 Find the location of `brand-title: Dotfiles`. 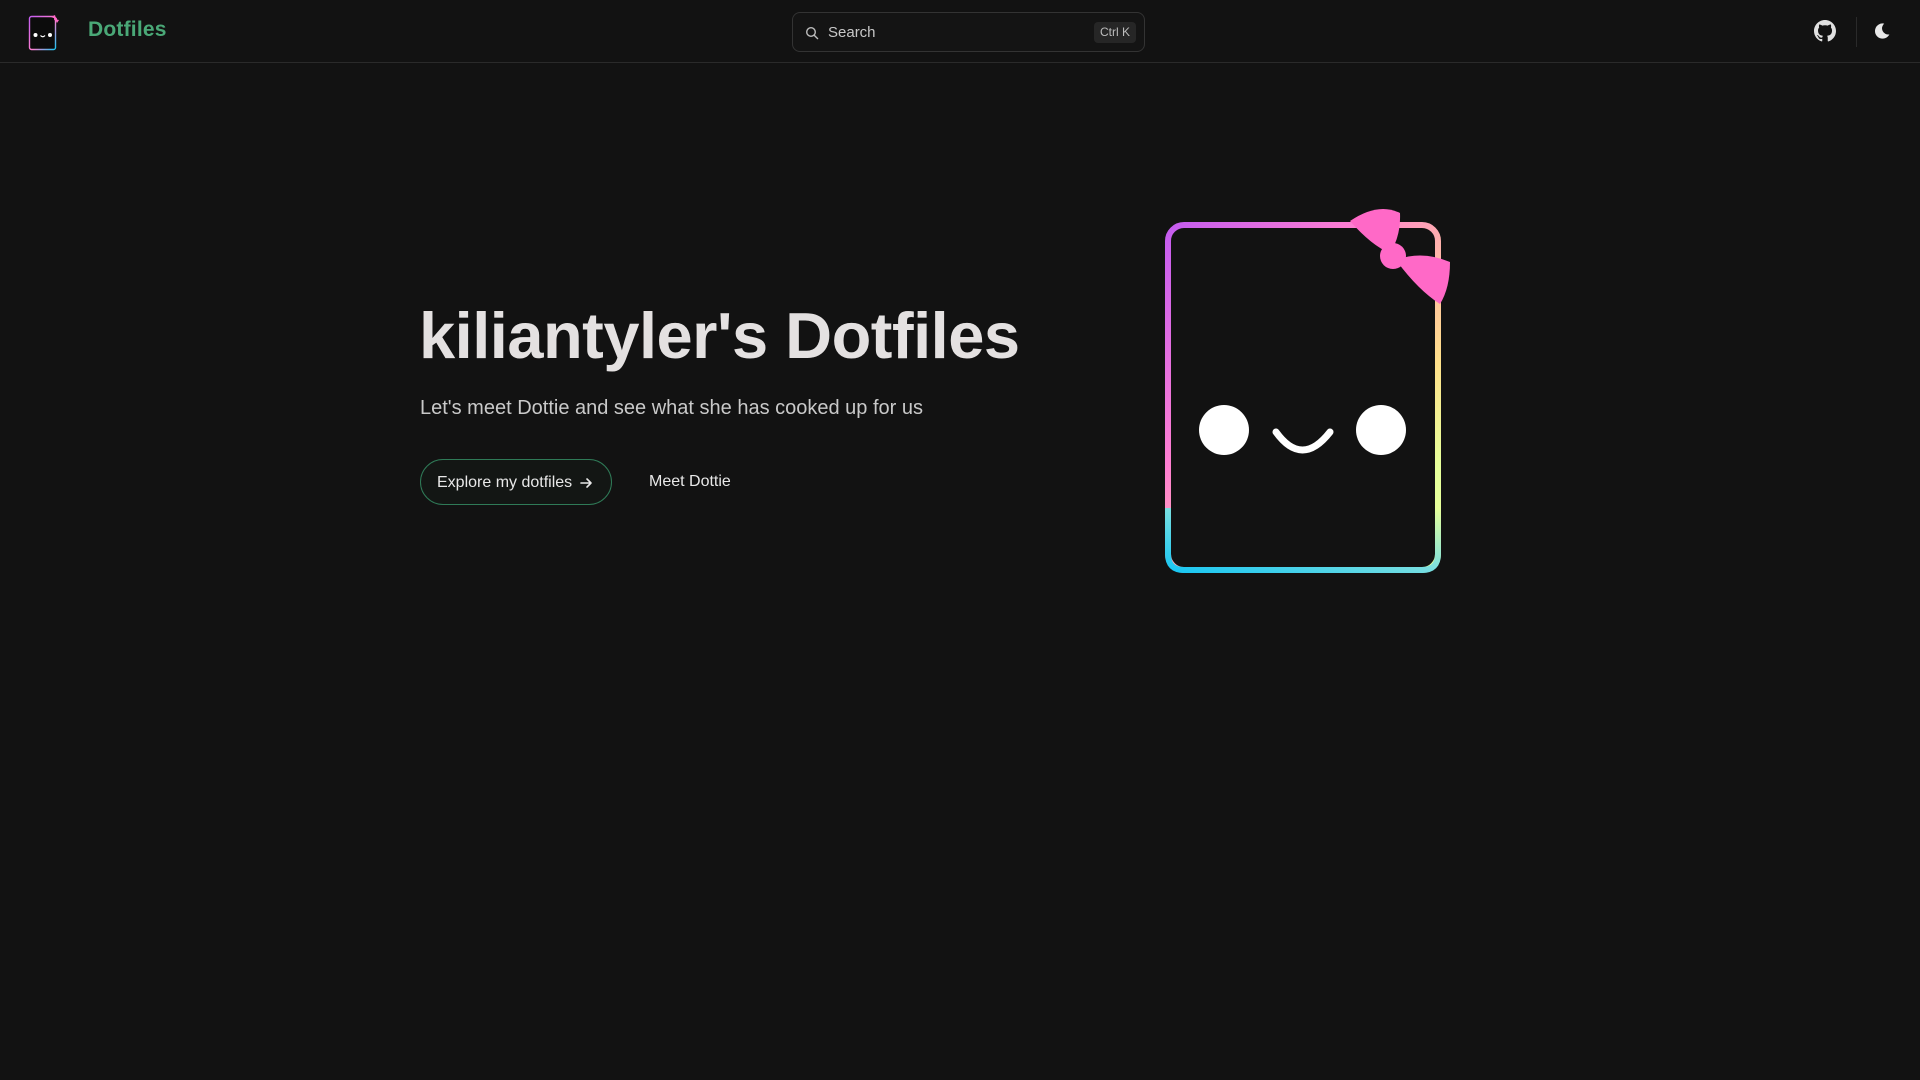

brand-title: Dotfiles is located at coordinates (127, 30).